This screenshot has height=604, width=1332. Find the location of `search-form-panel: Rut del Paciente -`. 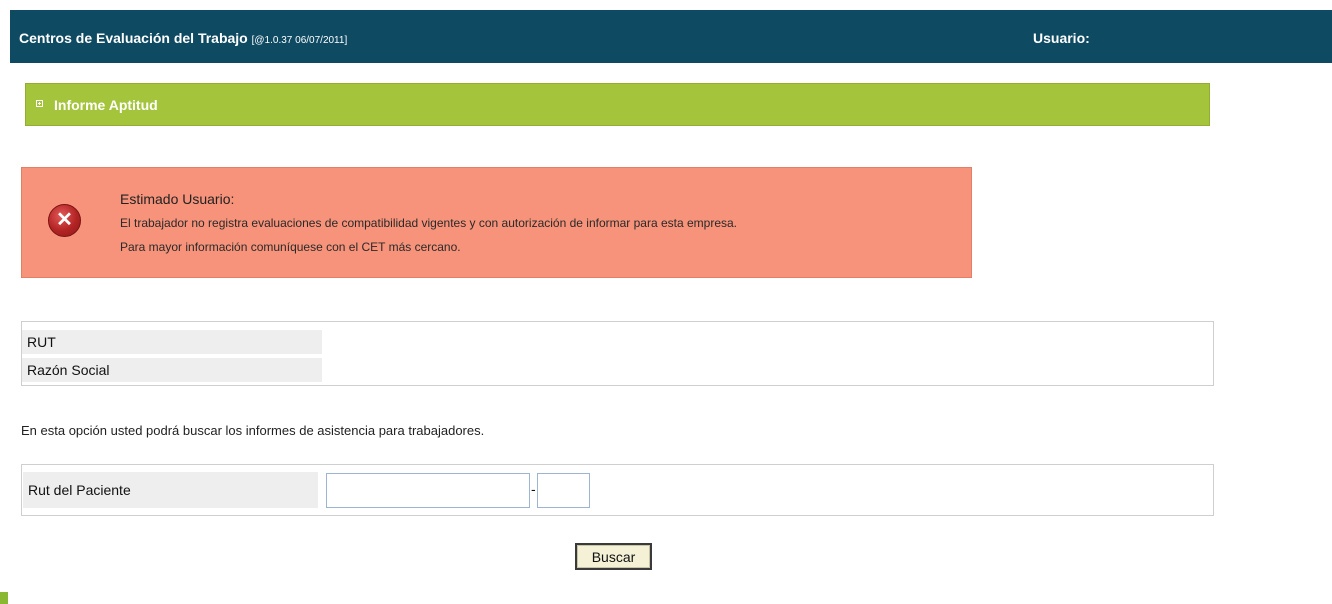

search-form-panel: Rut del Paciente - is located at coordinates (617, 490).